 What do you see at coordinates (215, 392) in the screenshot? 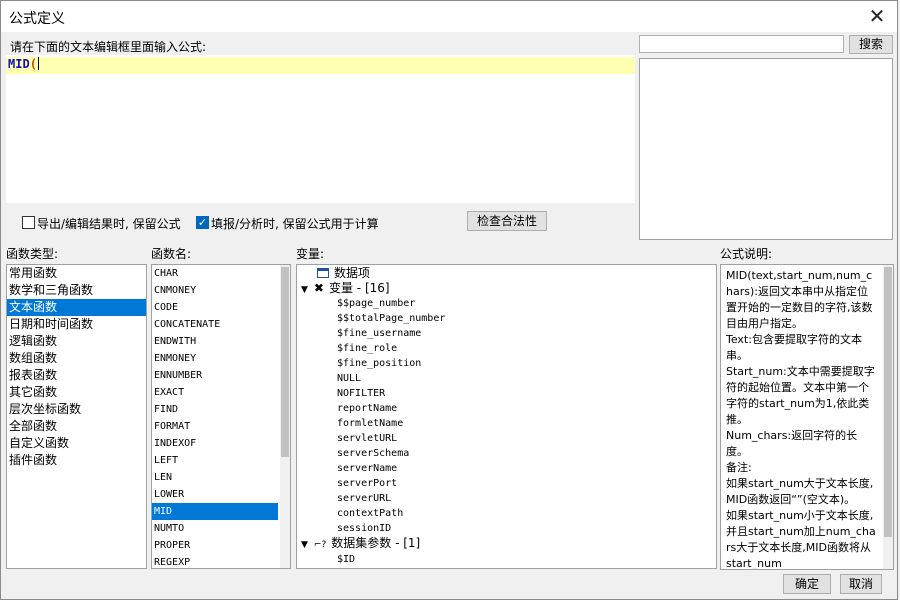
I see `function-item: EXACT` at bounding box center [215, 392].